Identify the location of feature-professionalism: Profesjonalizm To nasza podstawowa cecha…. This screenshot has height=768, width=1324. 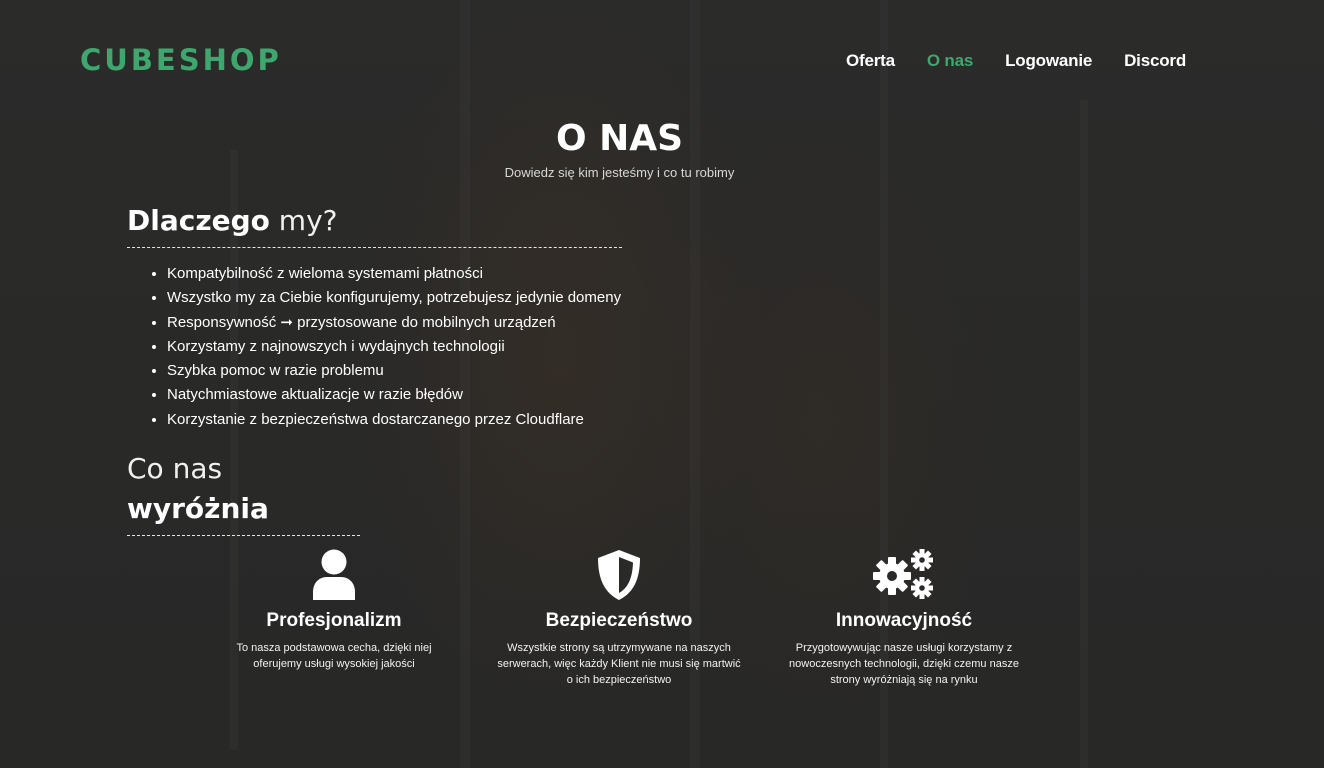
(334, 610).